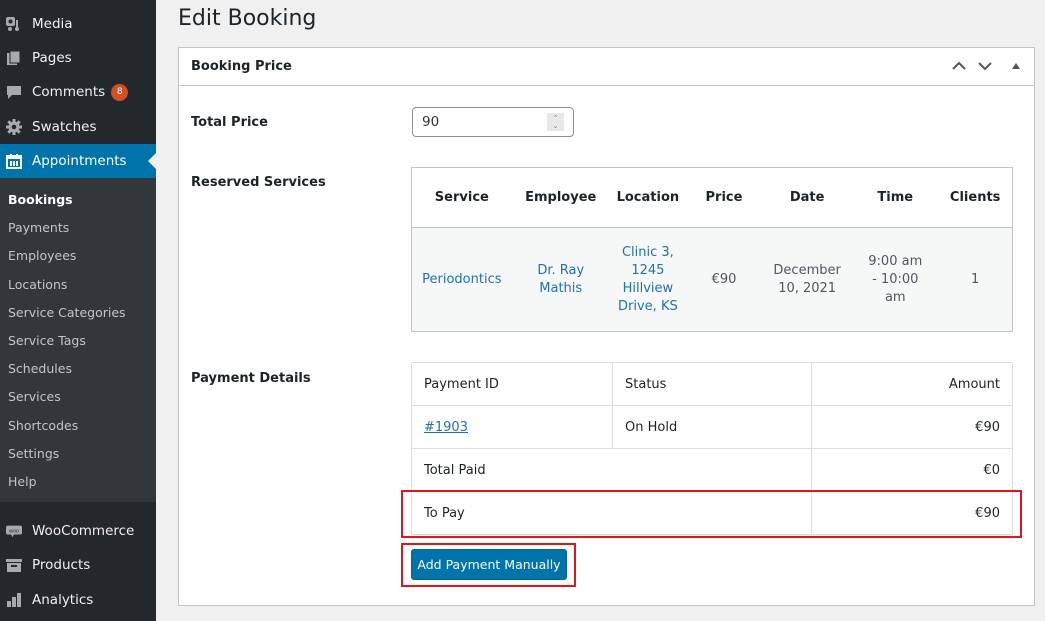 Image resolution: width=1045 pixels, height=621 pixels. Describe the element at coordinates (912, 513) in the screenshot. I see `to-pay-value: €90` at that location.